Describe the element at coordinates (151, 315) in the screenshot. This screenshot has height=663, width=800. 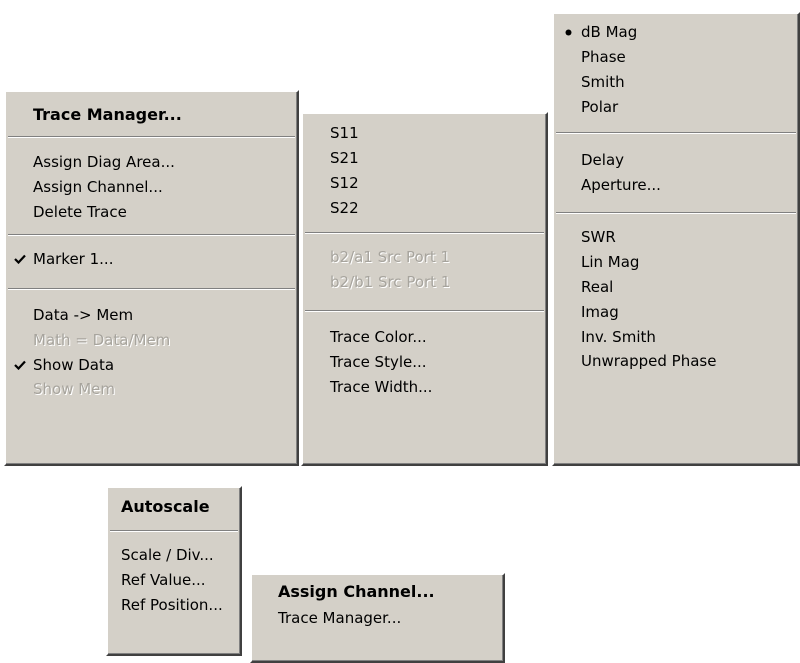
I see `menu-item-data-to-mem: Data -> Mem` at that location.